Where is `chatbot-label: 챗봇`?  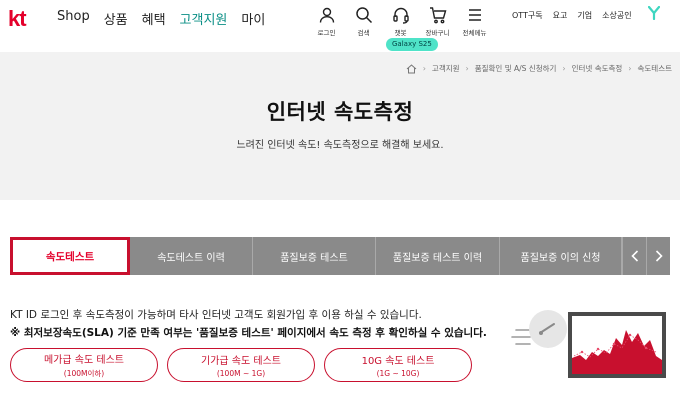
chatbot-label: 챗봇 is located at coordinates (400, 33).